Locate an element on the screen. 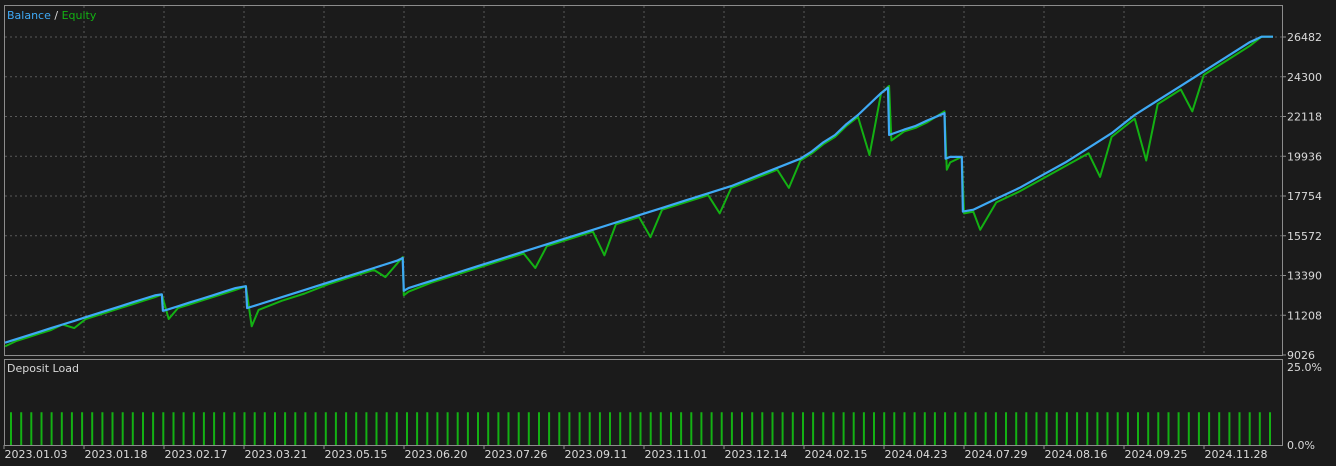 The height and width of the screenshot is (466, 1336). deposit-load-tick-label: 0.0% is located at coordinates (1301, 445).